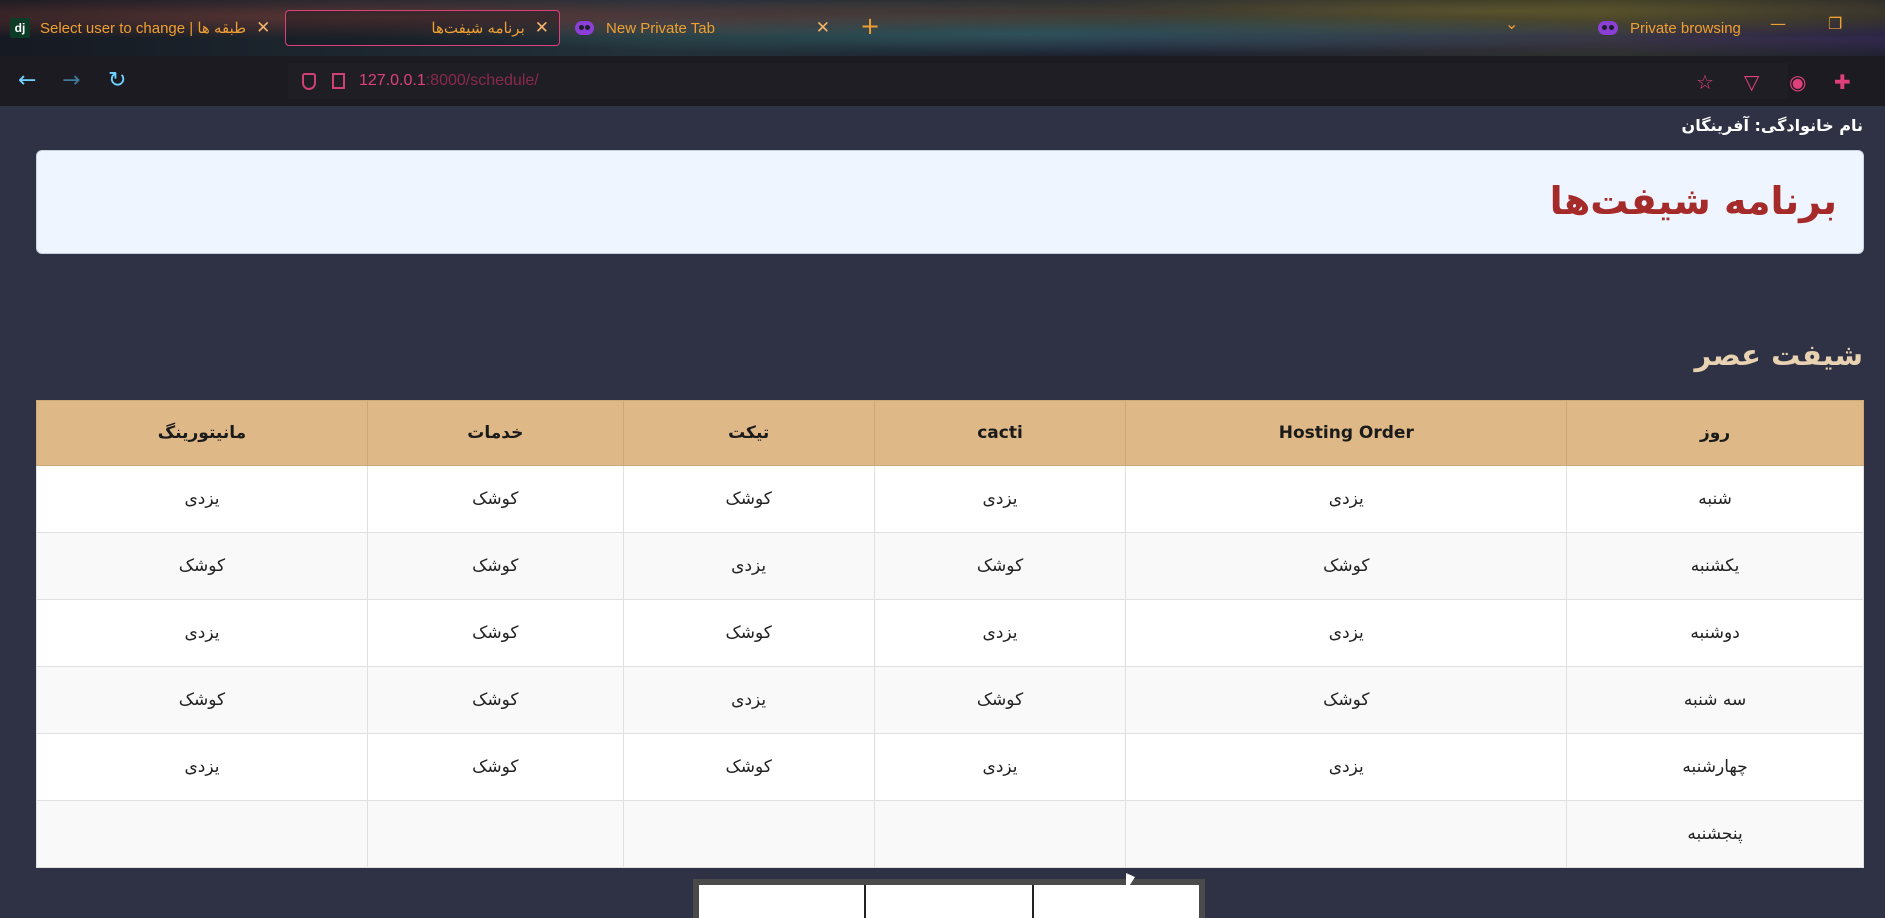 This screenshot has width=1885, height=918. I want to click on url-host: 127.0.0.1, so click(392, 80).